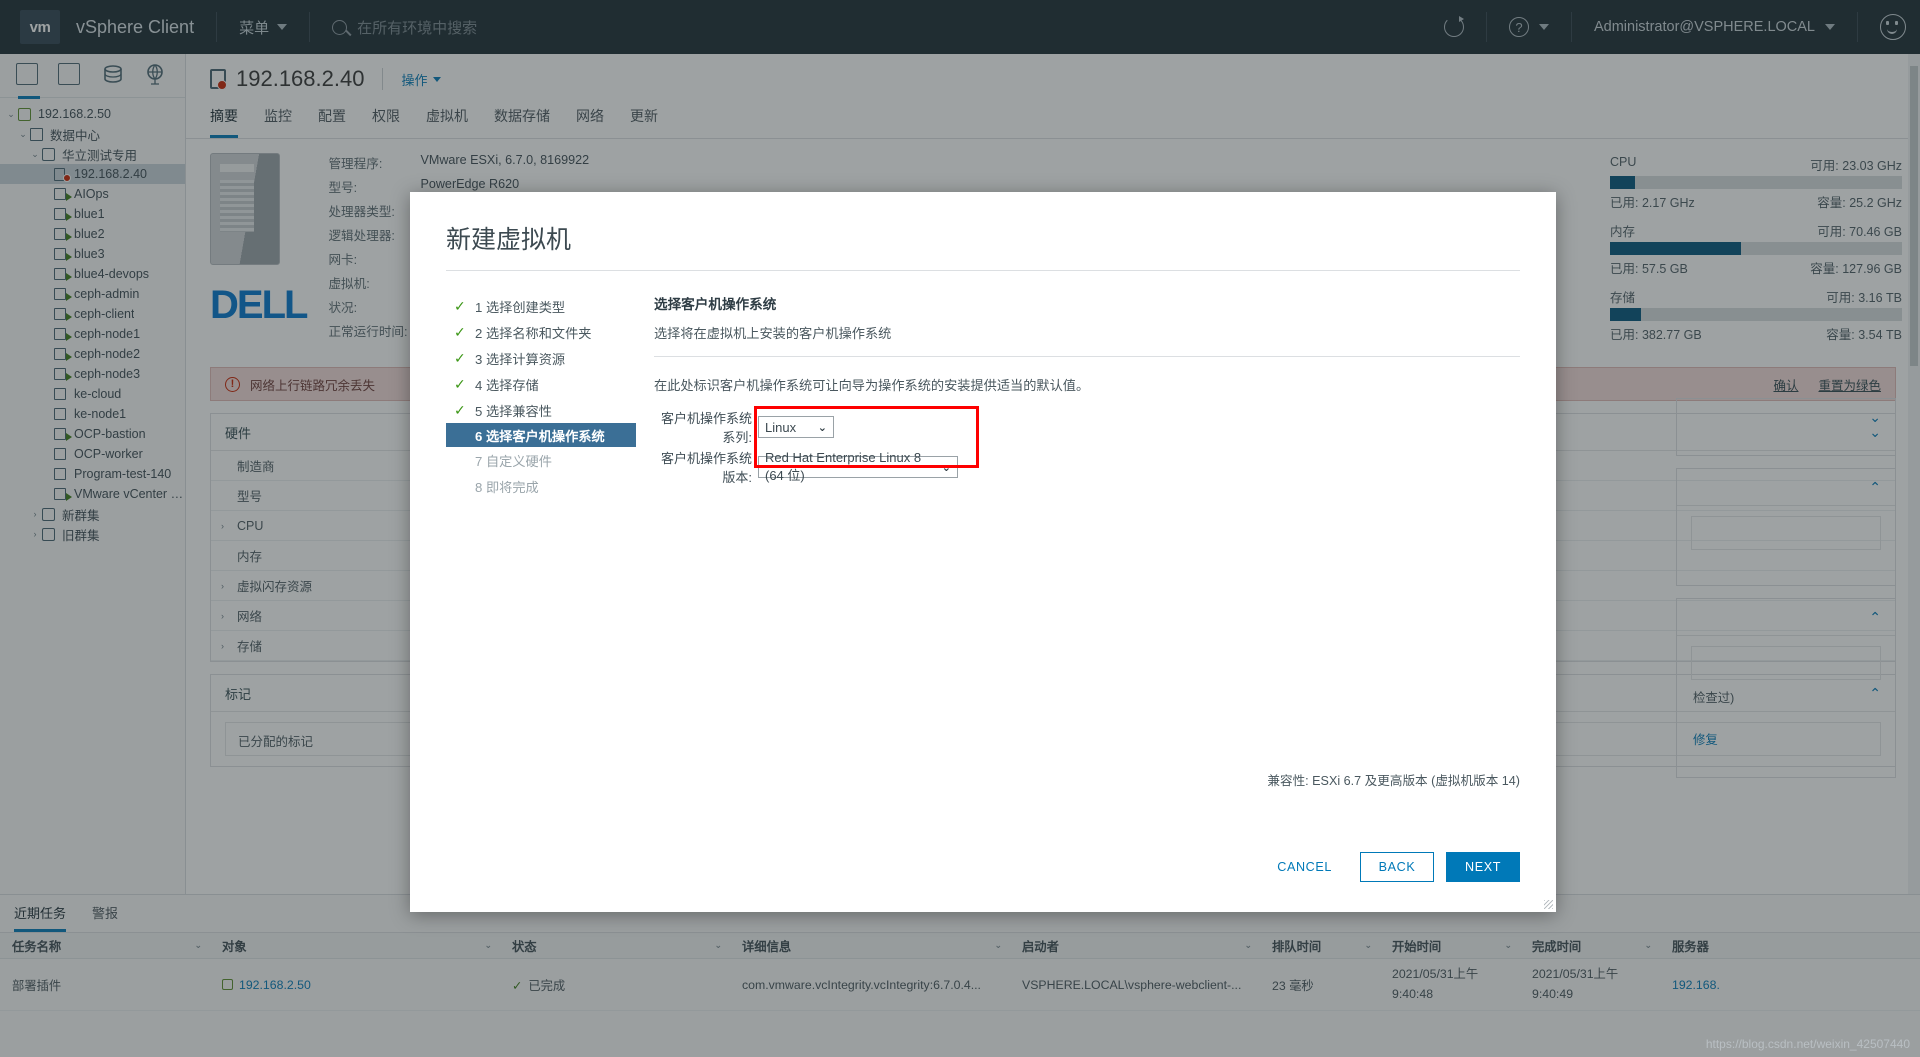 This screenshot has height=1057, width=1920. I want to click on wizard-note: 在此处标识客户机操作系统可让向导为操作系统的安装提供适当的默认值。, so click(872, 385).